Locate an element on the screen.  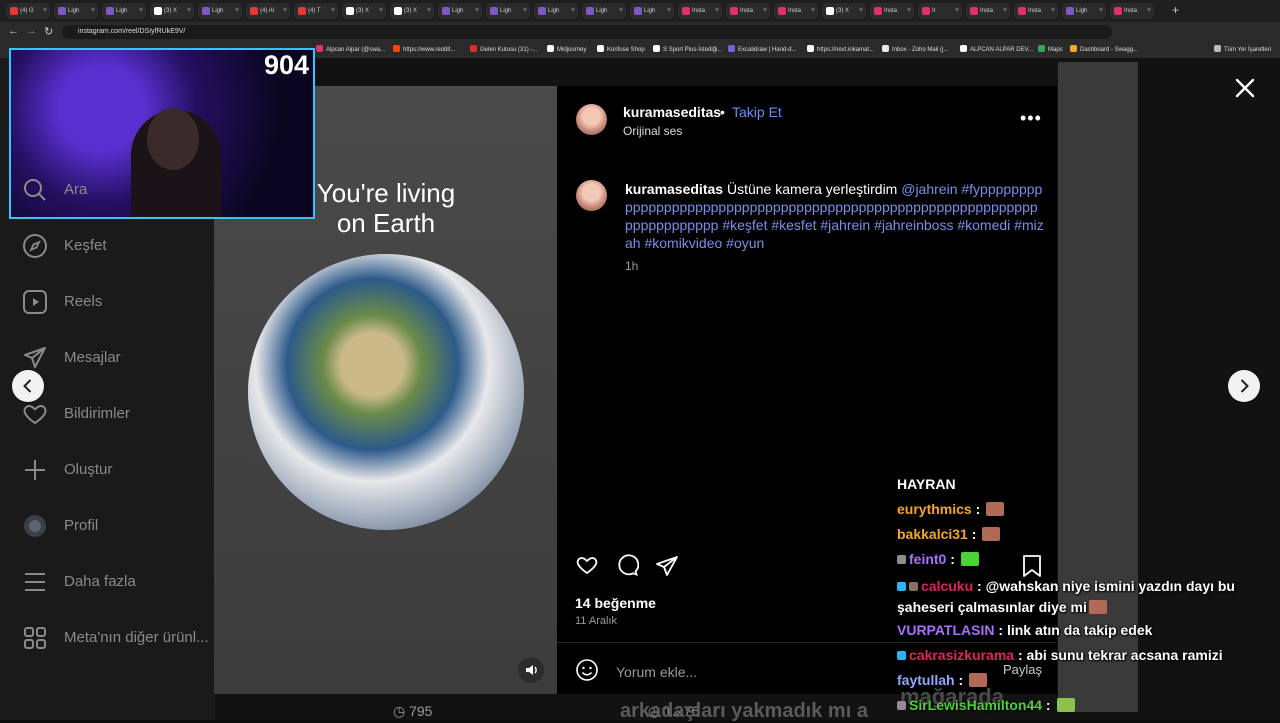
new-tab-icon: + is located at coordinates (1175, 10).